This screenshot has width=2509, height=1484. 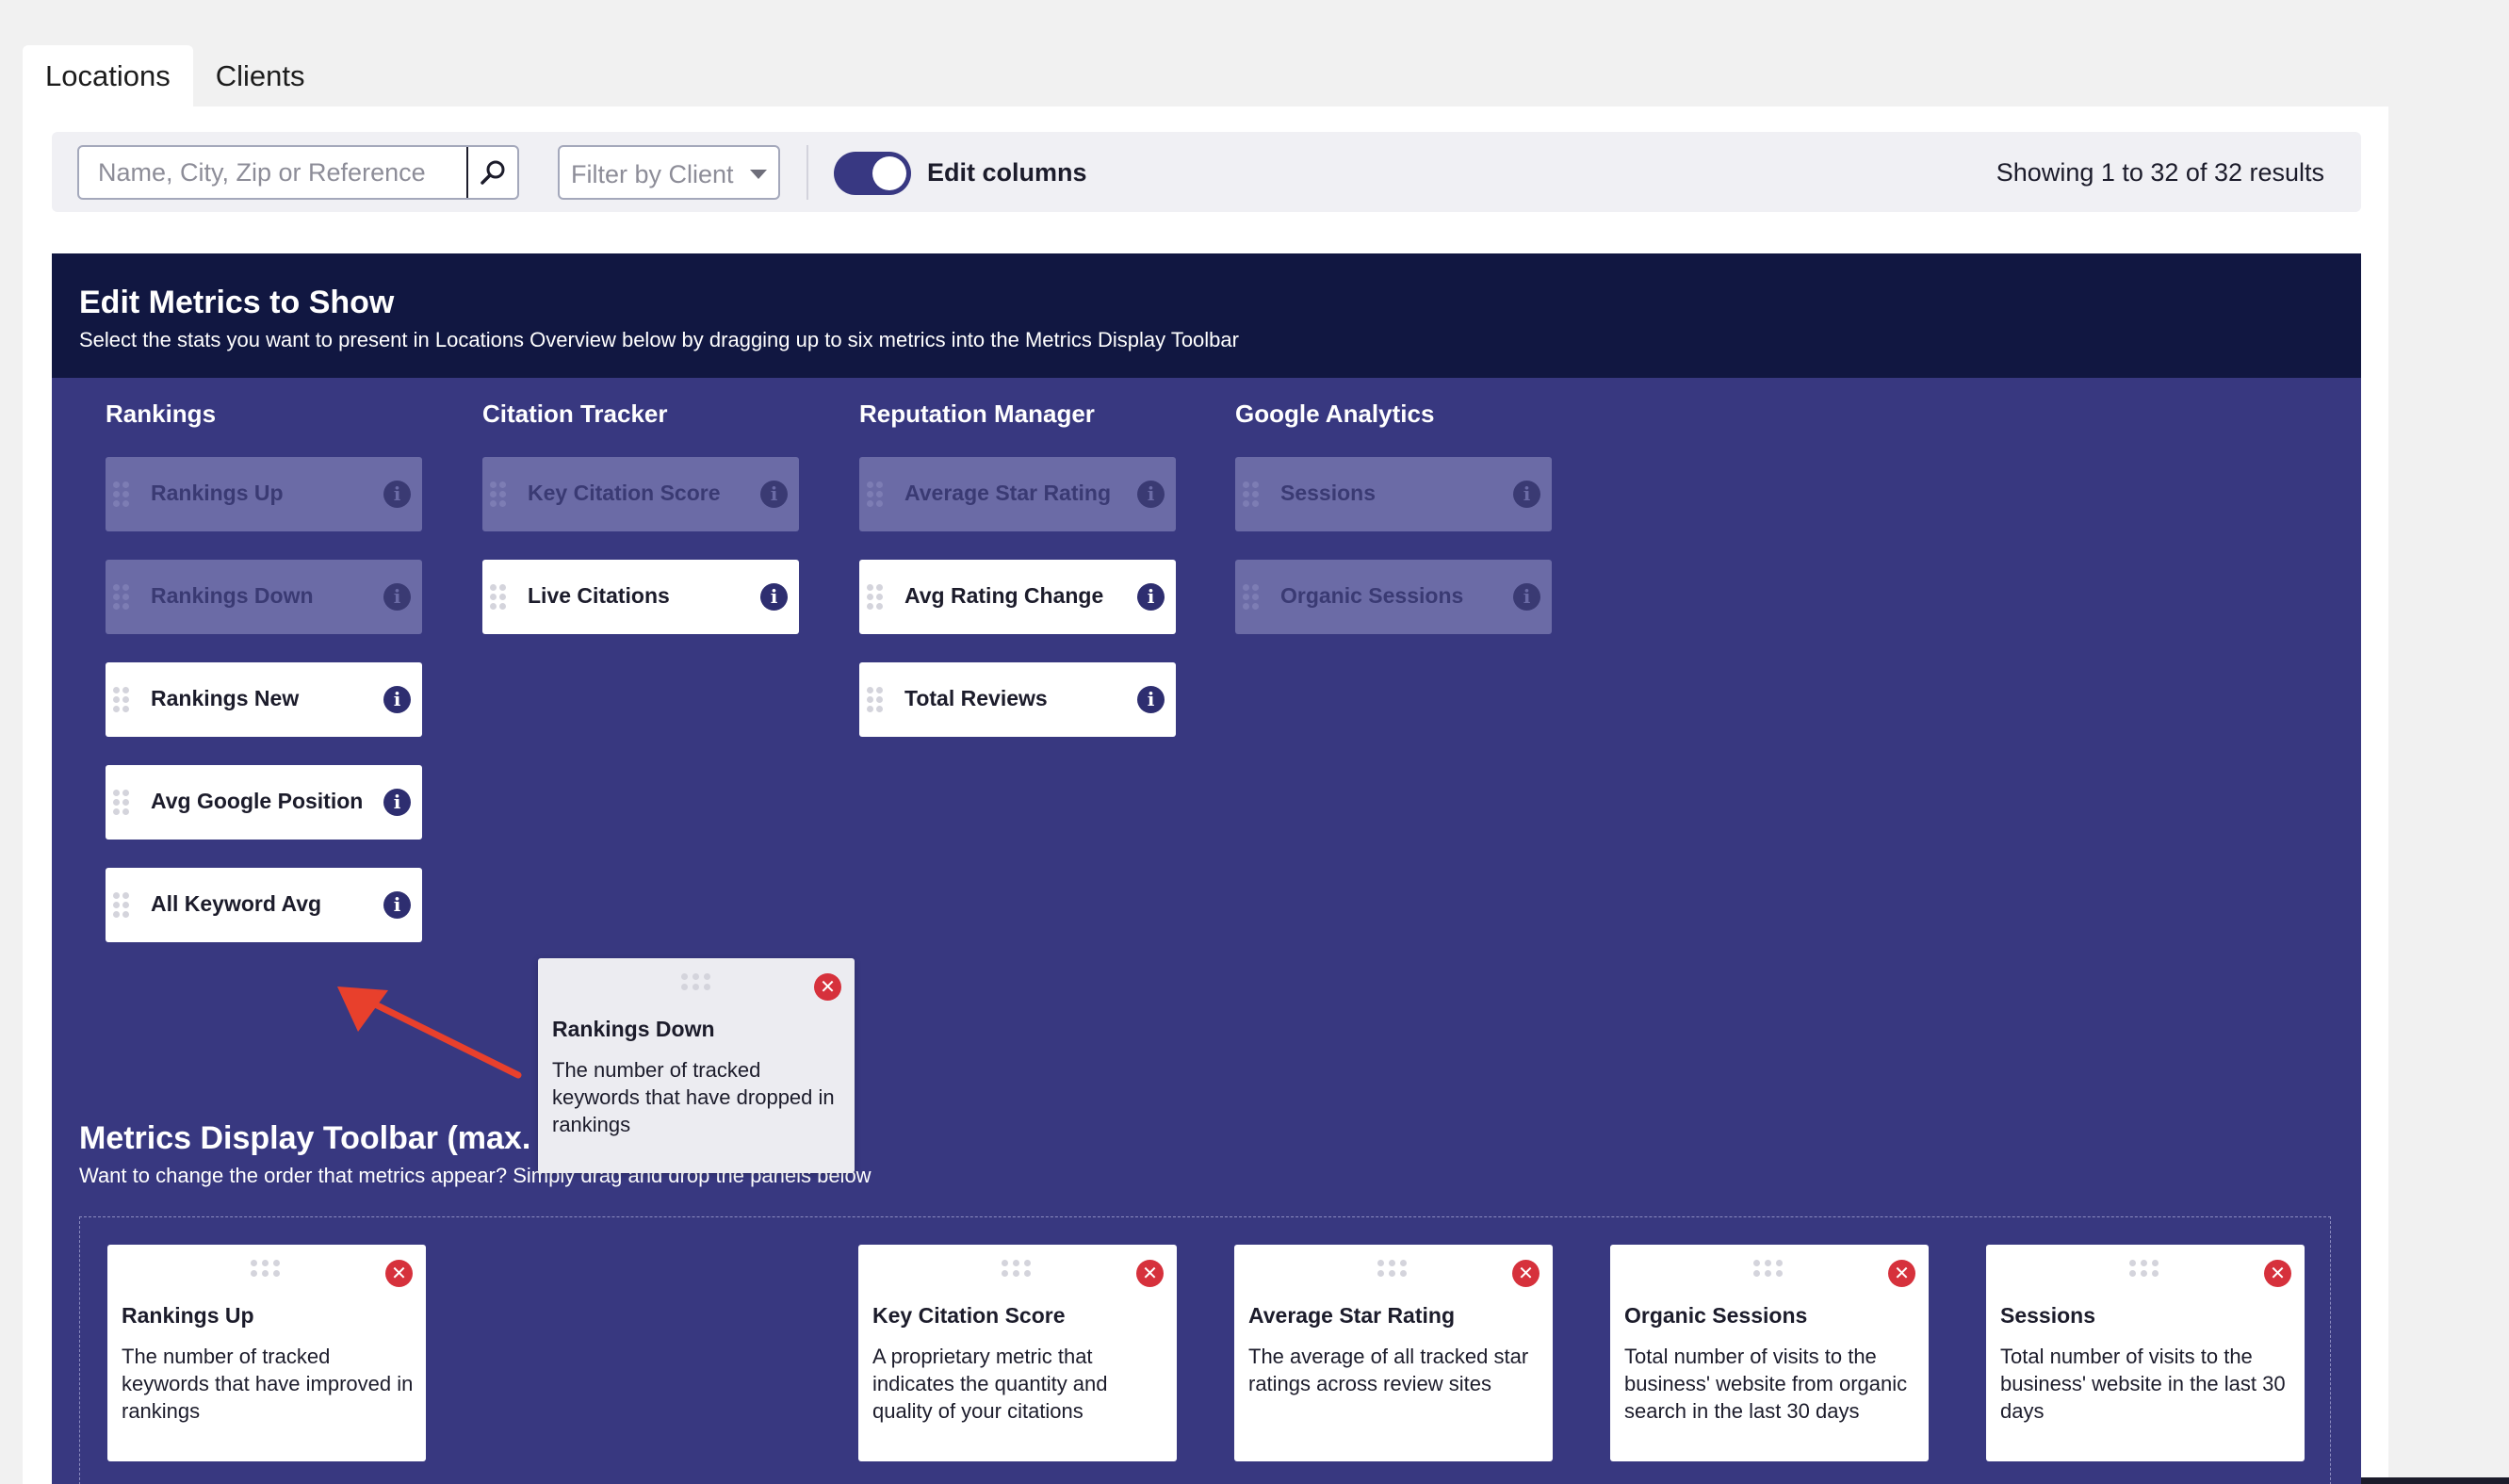 I want to click on edit-columns-toggle, so click(x=872, y=173).